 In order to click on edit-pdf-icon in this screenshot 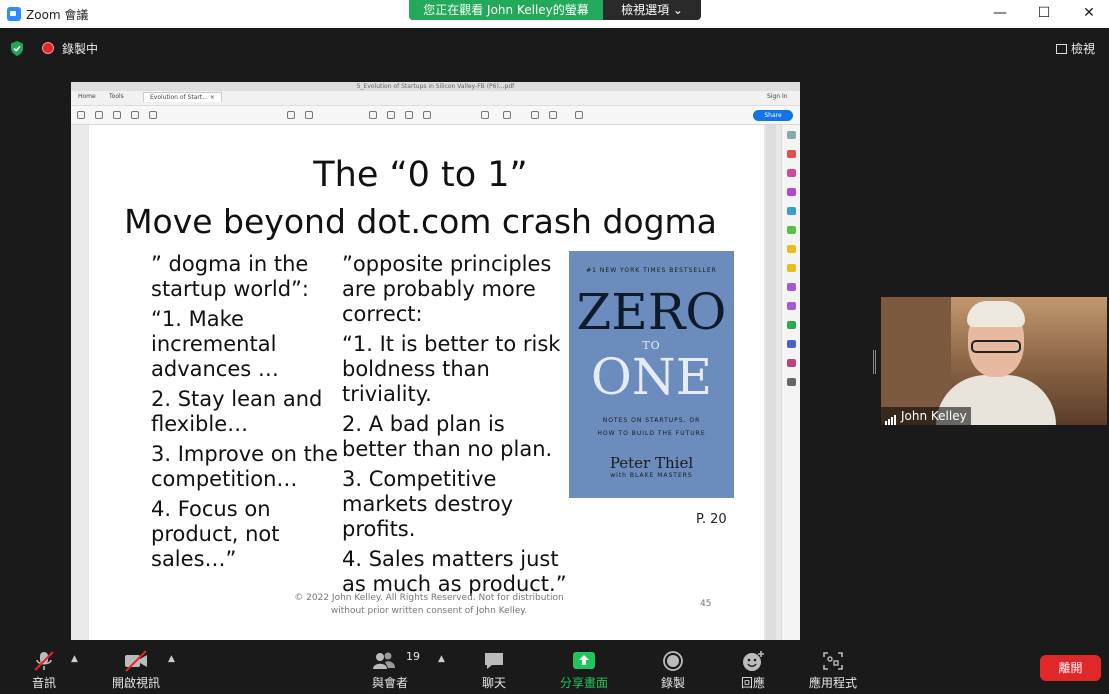, I will do `click(791, 173)`.